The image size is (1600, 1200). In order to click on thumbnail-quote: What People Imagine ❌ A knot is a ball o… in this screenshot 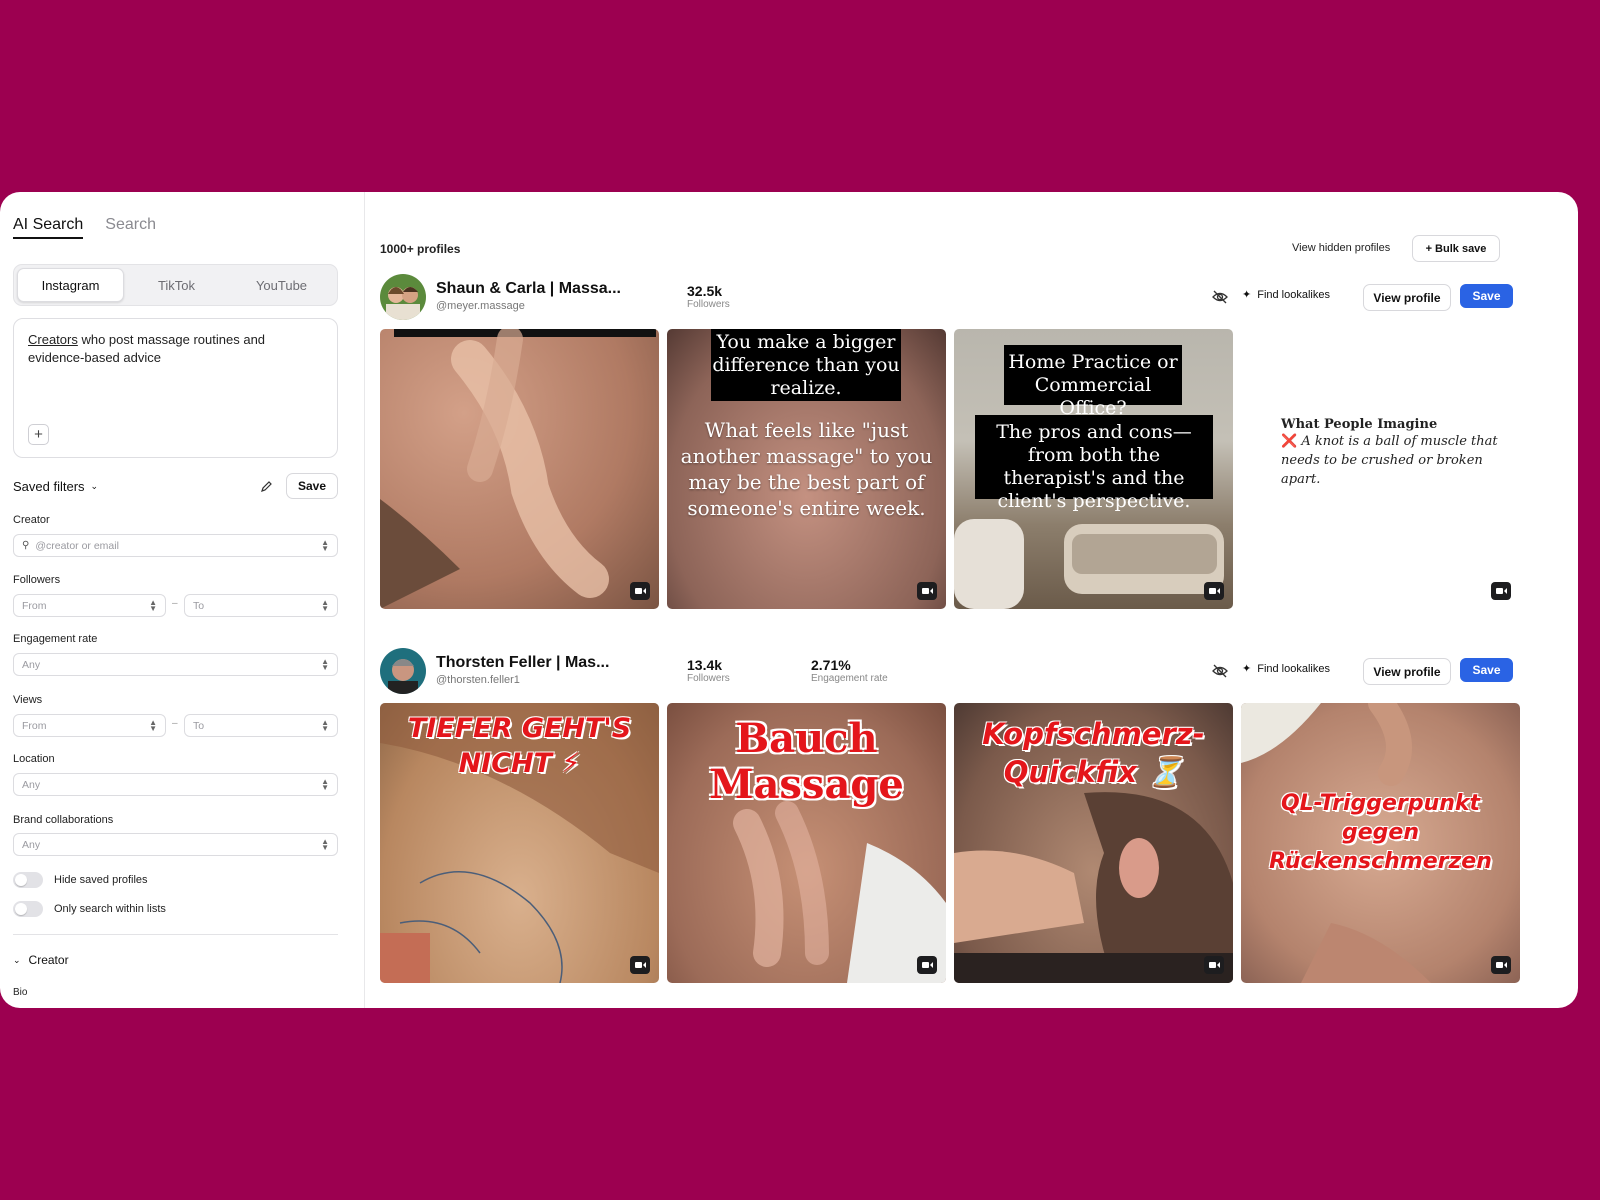, I will do `click(1391, 453)`.